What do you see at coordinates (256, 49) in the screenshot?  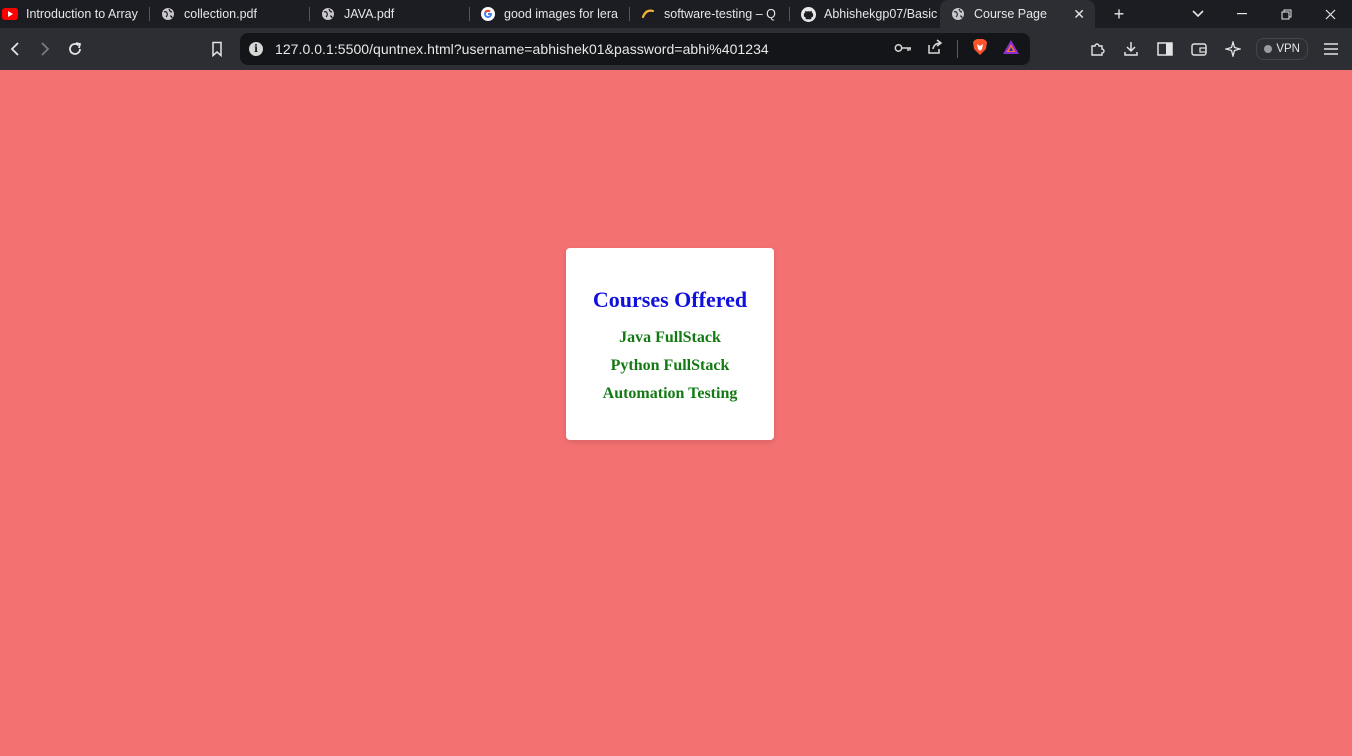 I see `site-info-icon: i` at bounding box center [256, 49].